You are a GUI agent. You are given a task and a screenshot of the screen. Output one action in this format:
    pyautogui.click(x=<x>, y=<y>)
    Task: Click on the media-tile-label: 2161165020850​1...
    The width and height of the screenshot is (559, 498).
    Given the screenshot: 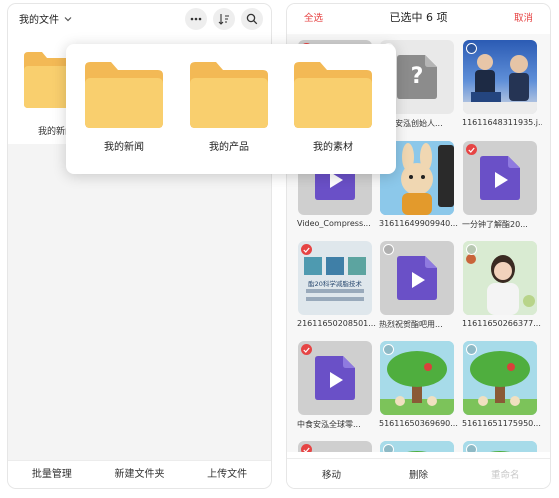 What is the action you would take?
    pyautogui.click(x=336, y=323)
    